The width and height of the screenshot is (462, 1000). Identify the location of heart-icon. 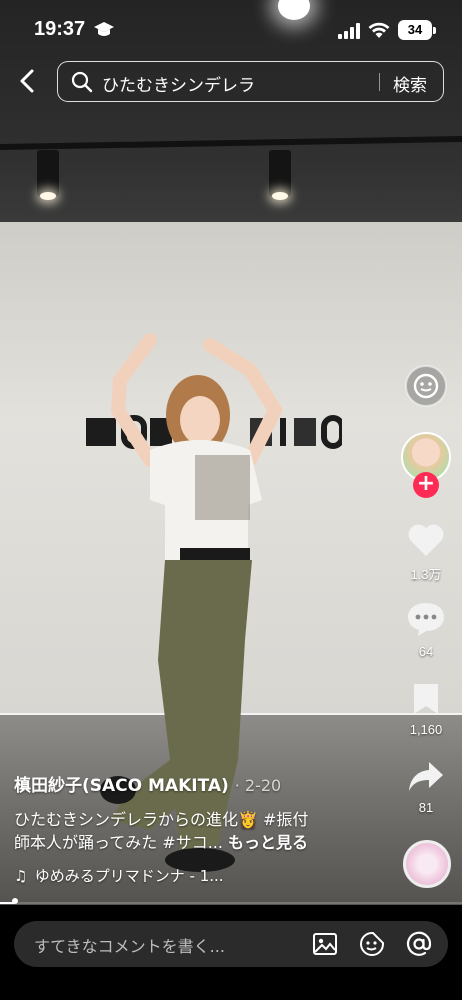
(426, 540).